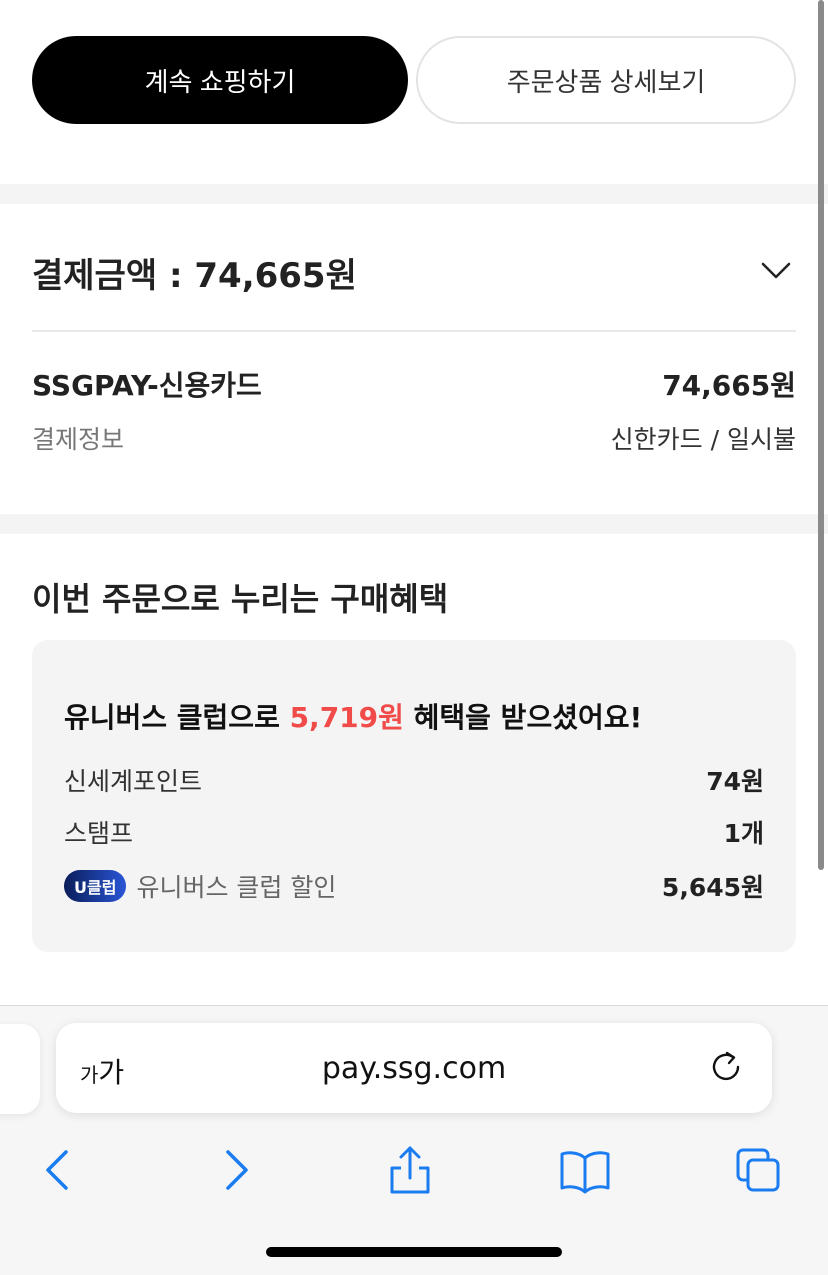  Describe the element at coordinates (523, 717) in the screenshot. I see `headline-suffix: 혜택을 받으셨어요!` at that location.